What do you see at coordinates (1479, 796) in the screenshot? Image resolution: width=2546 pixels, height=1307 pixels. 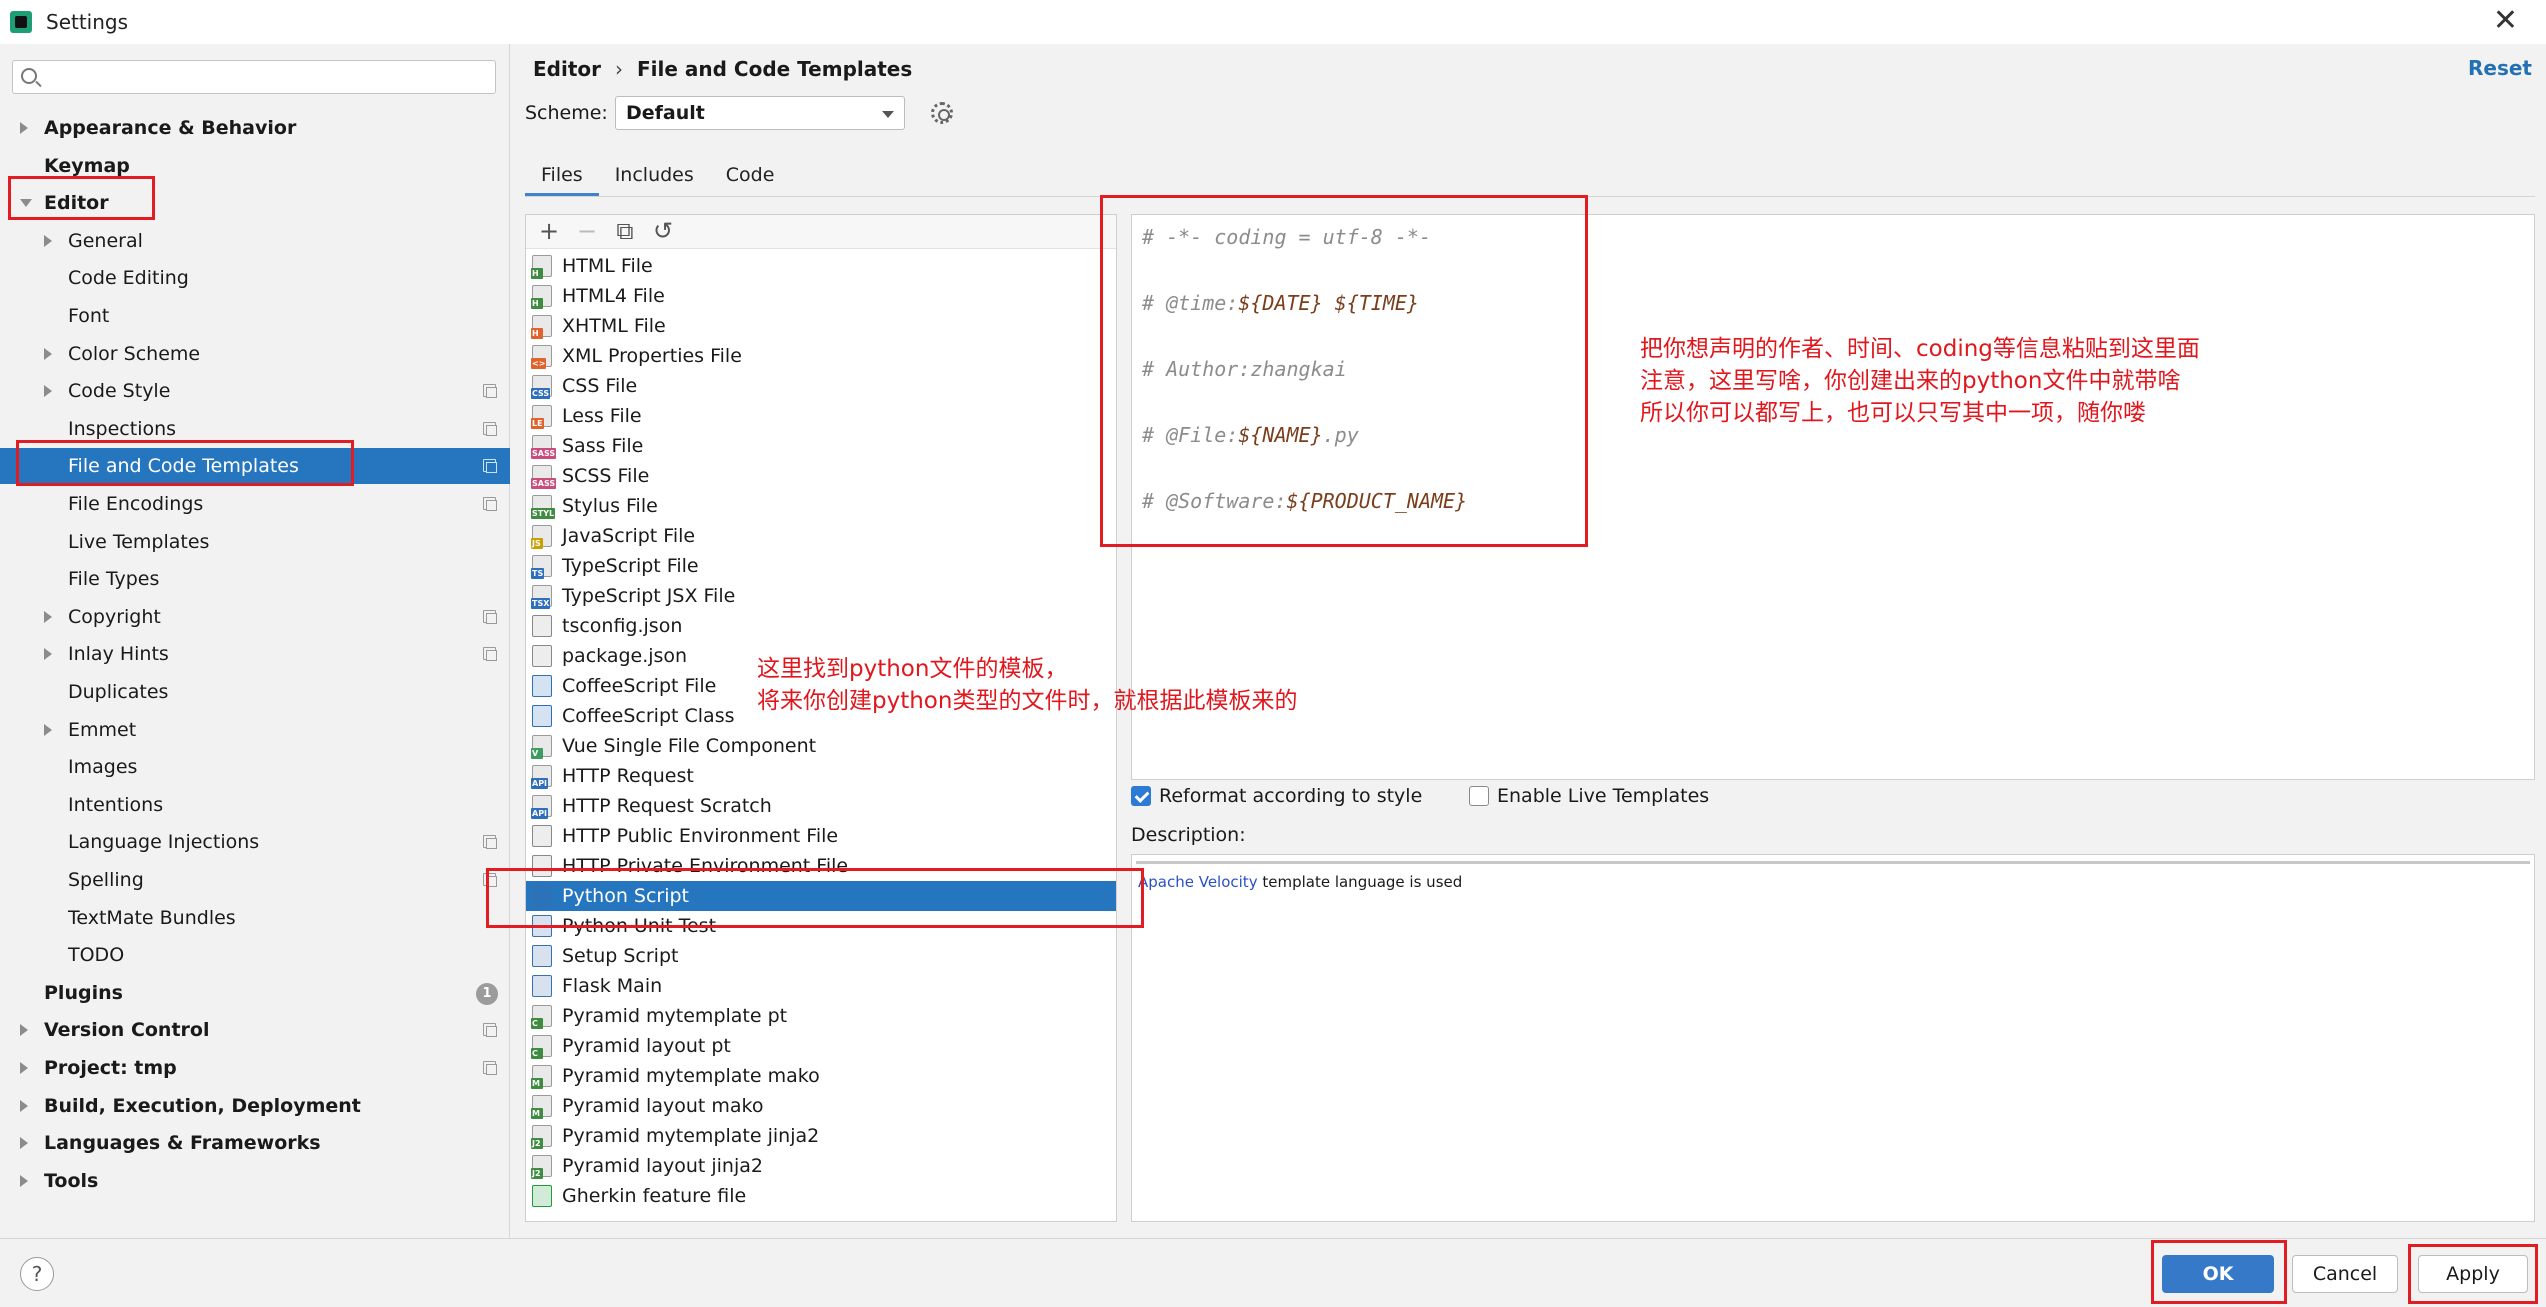 I see `live-templates-checkbox` at bounding box center [1479, 796].